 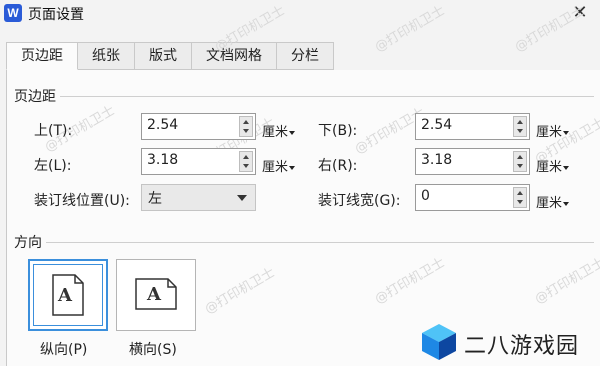 I want to click on landscape-label: 横向(S), so click(x=153, y=349).